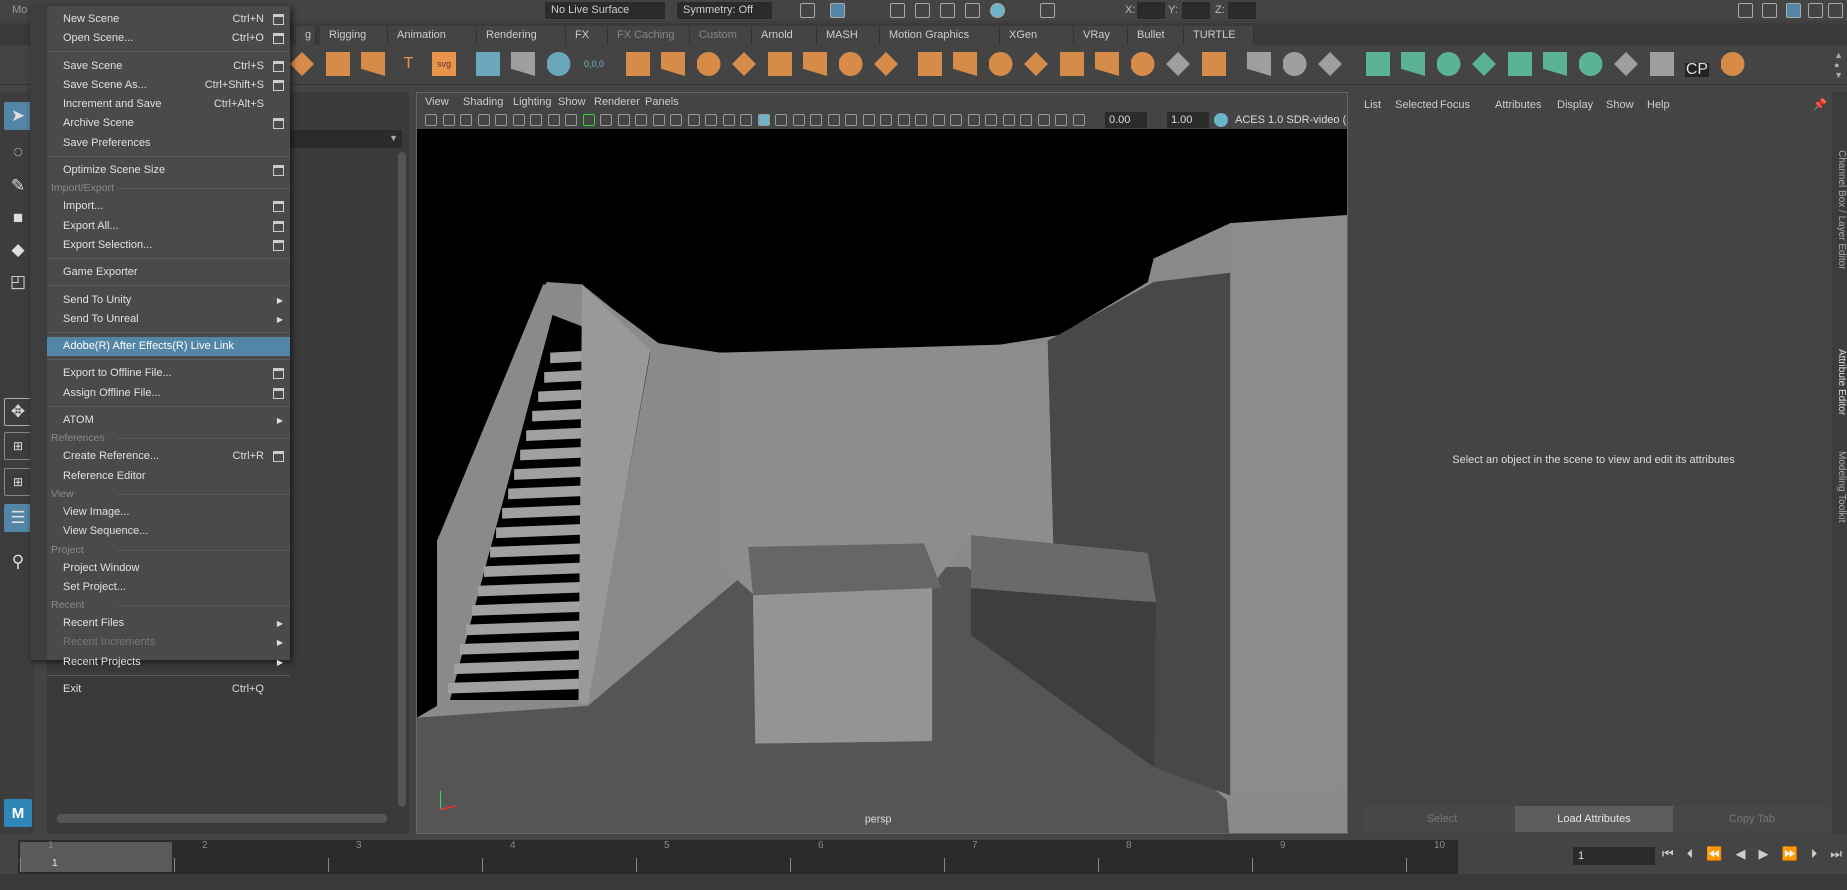 This screenshot has width=1847, height=890. Describe the element at coordinates (1213, 64) in the screenshot. I see `merge-icon` at that location.